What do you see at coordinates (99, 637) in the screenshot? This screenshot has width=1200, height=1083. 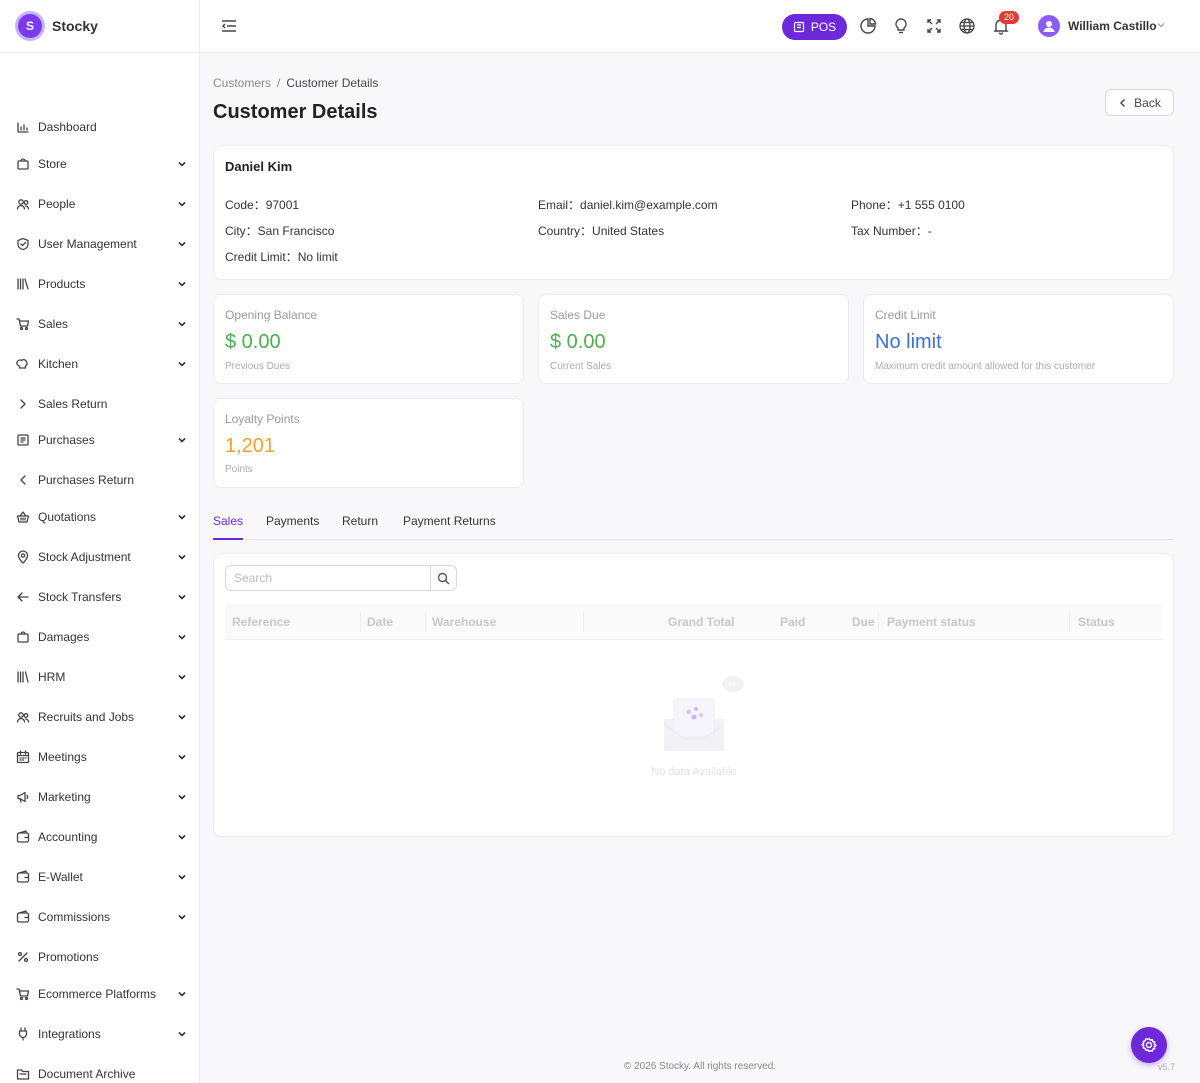 I see `sidebar-item-damages: Damages` at bounding box center [99, 637].